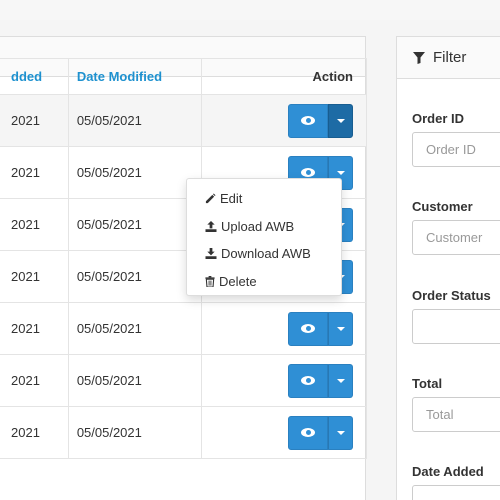 The image size is (500, 500). Describe the element at coordinates (456, 149) in the screenshot. I see `order-id-input` at that location.